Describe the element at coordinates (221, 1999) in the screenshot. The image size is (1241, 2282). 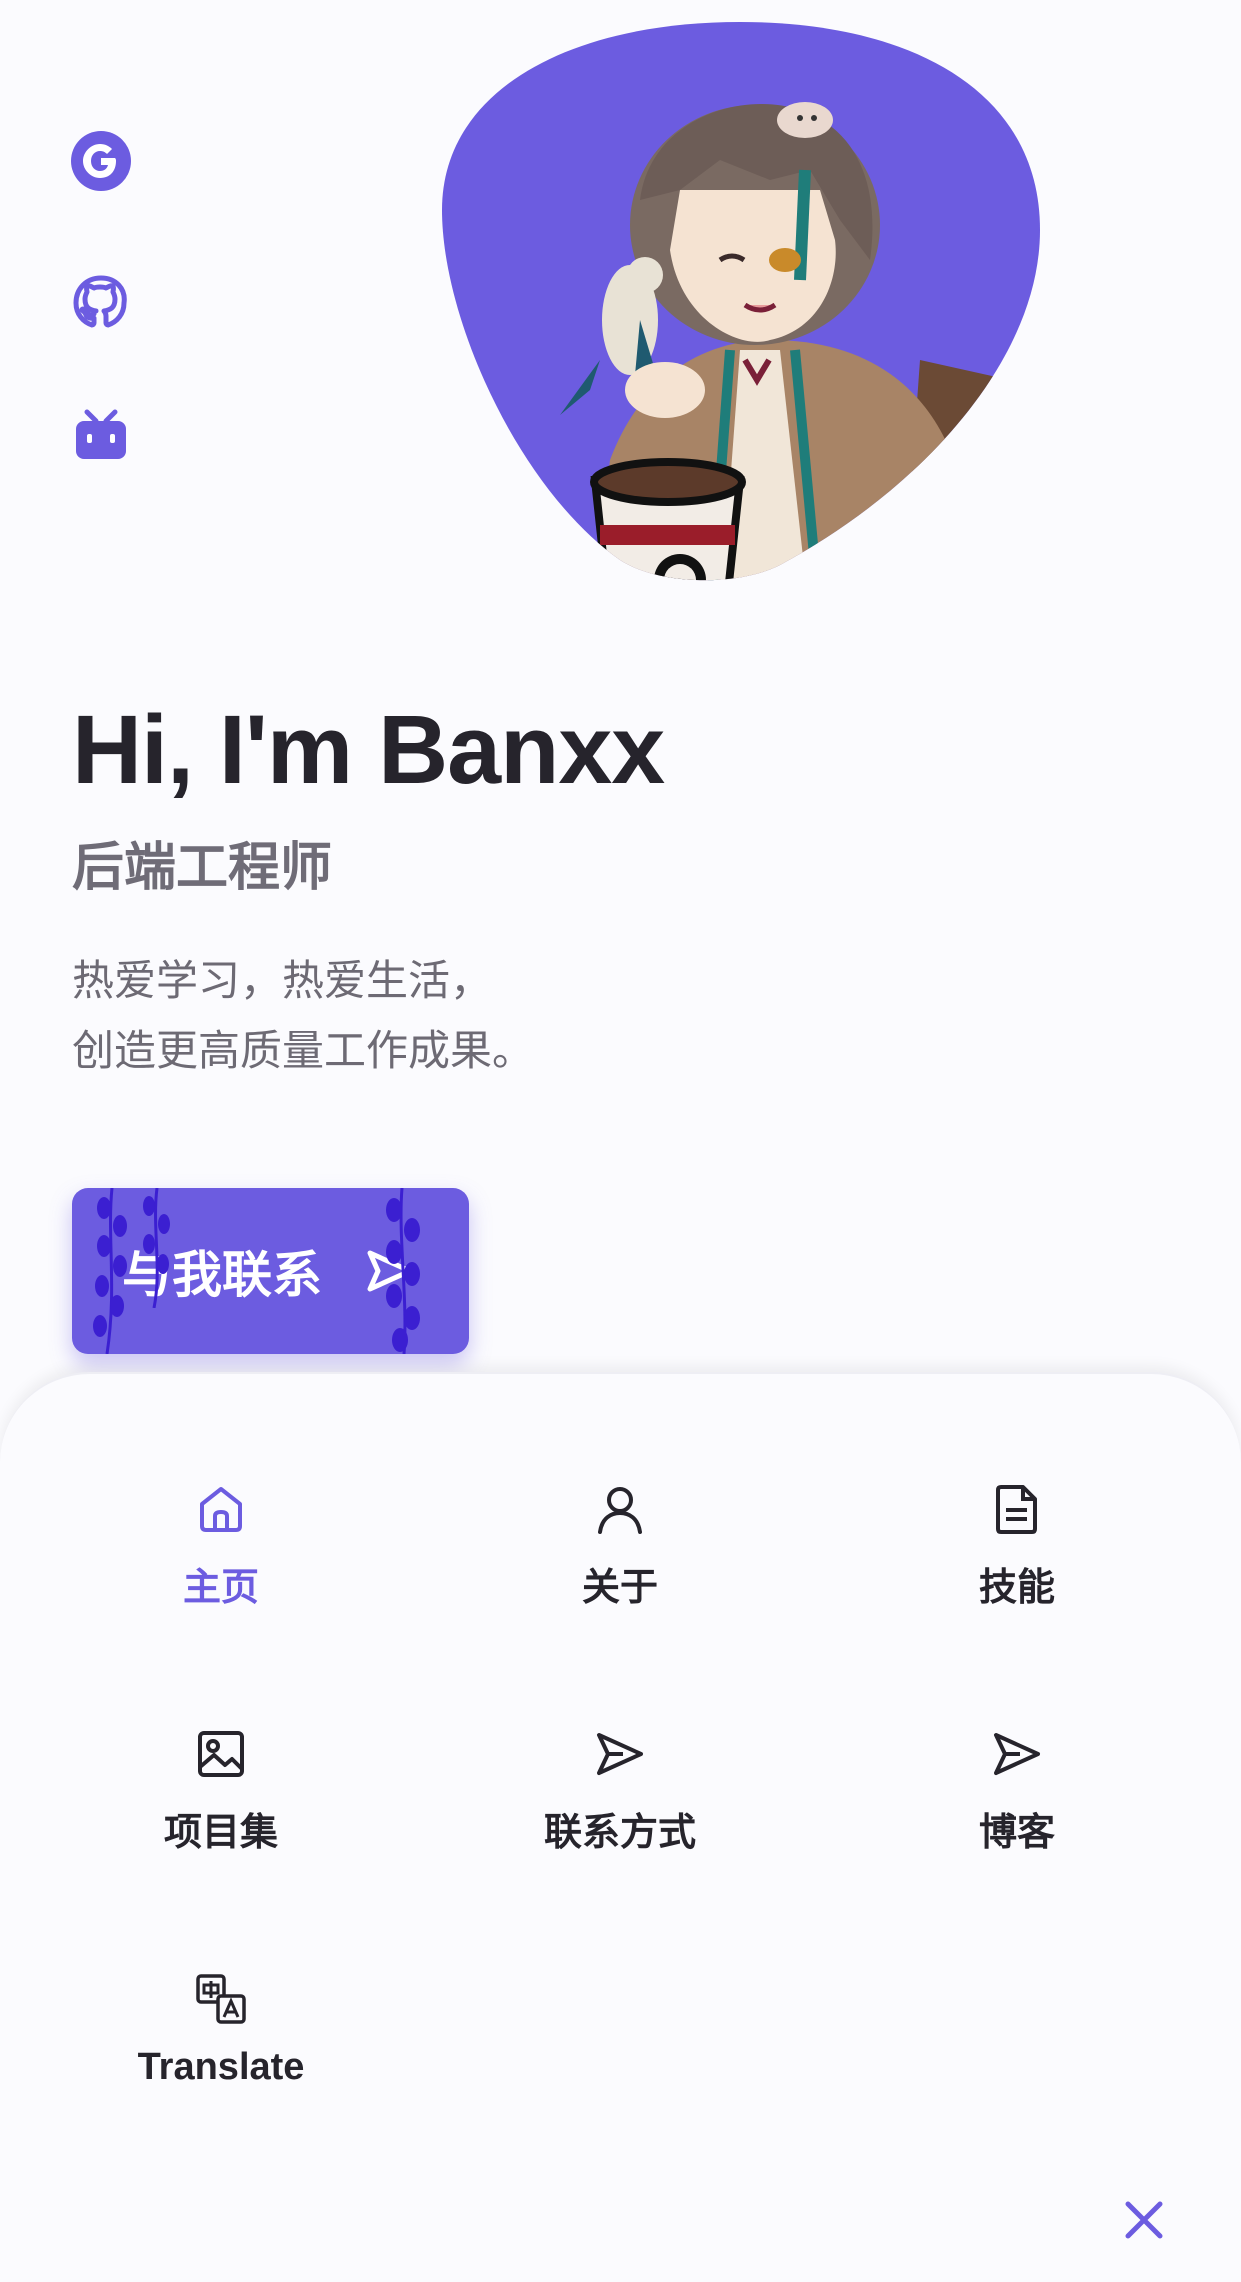
I see `translate-icon` at that location.